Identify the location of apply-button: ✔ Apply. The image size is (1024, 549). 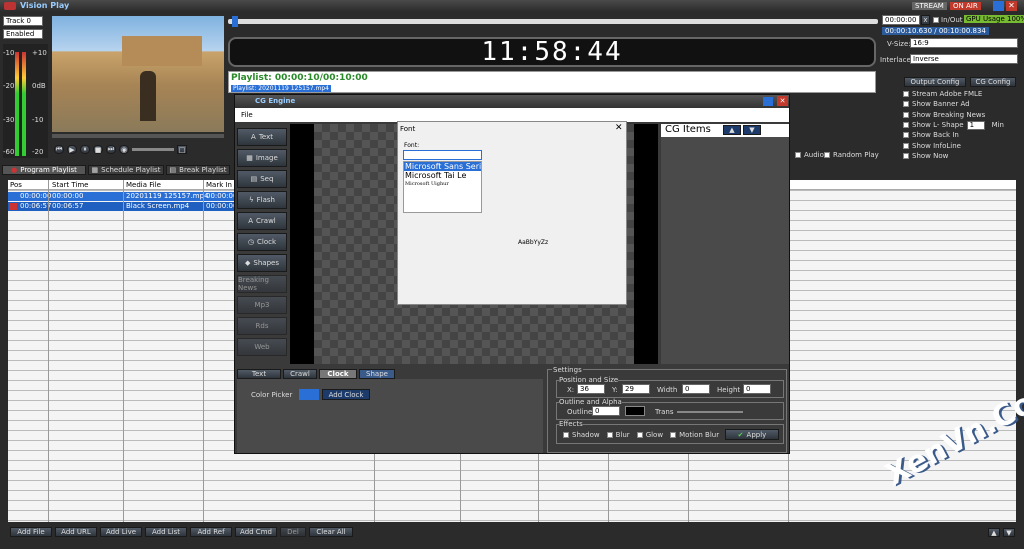
(752, 434).